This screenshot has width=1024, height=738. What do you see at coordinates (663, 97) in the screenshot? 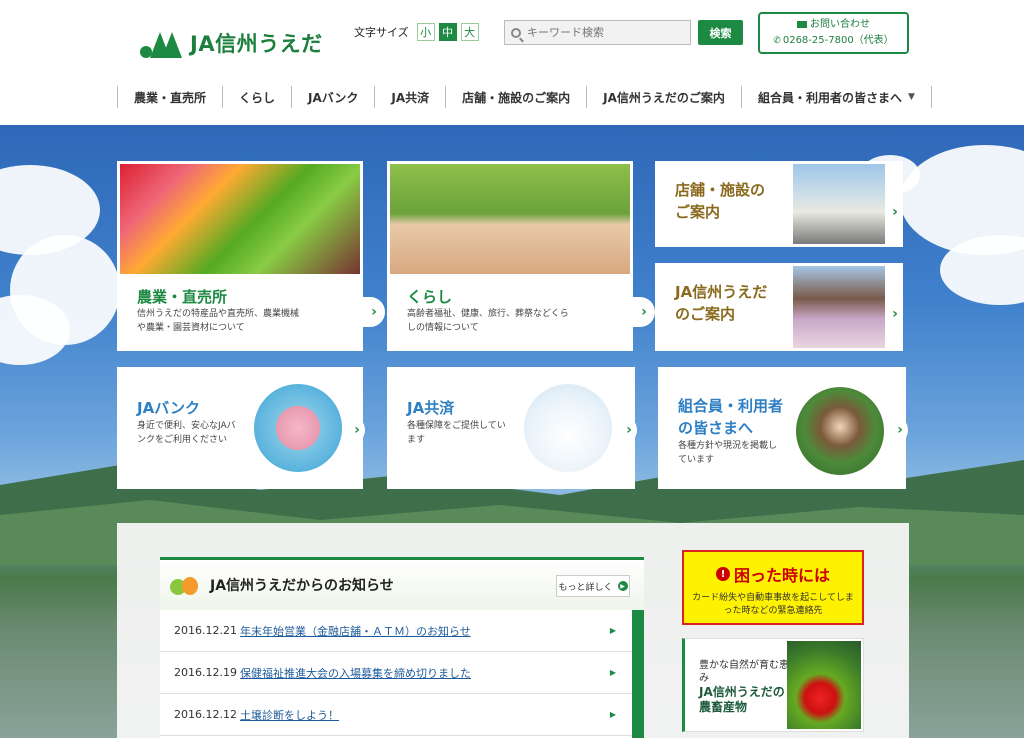
I see `nav-item-annai: JA信州うえだのご案内` at bounding box center [663, 97].